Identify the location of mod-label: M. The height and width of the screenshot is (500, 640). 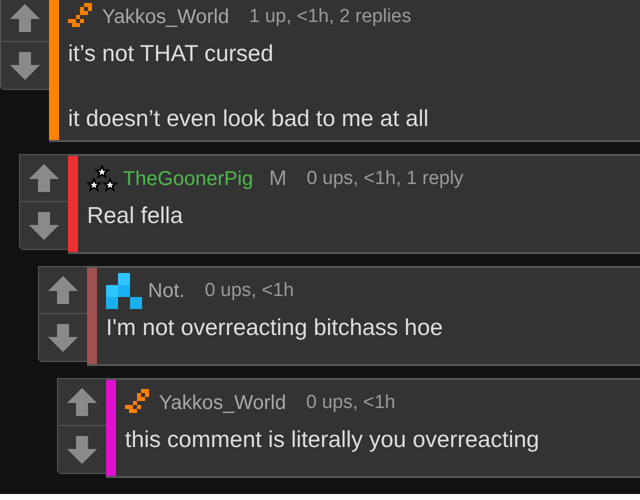
(278, 179).